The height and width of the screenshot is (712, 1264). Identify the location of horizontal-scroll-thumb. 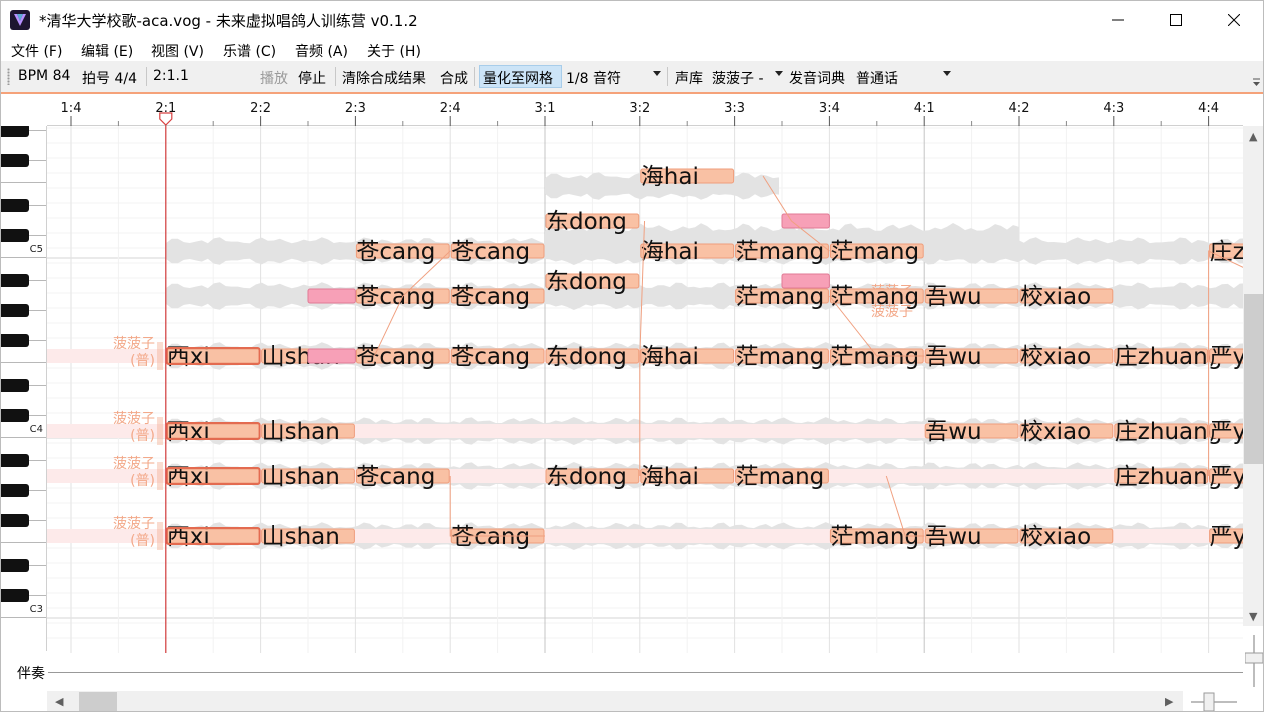
(98, 701).